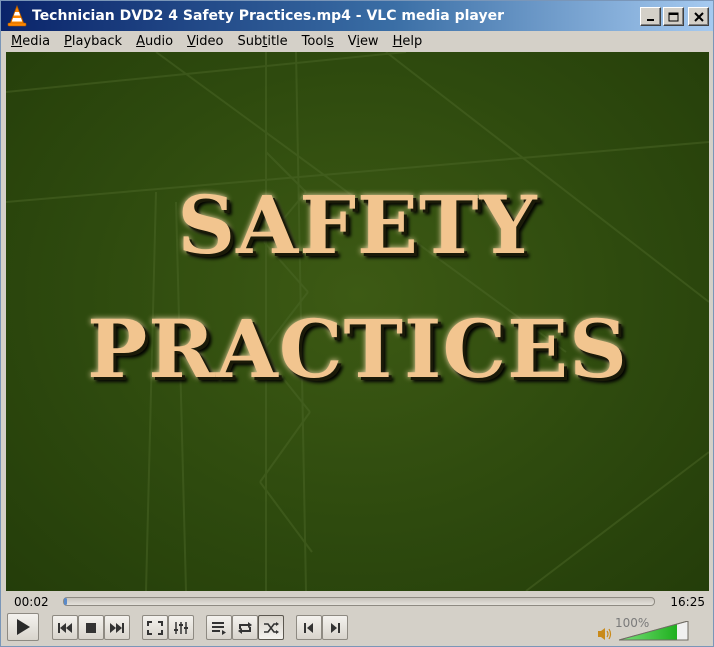 The width and height of the screenshot is (714, 647). I want to click on next-button, so click(117, 627).